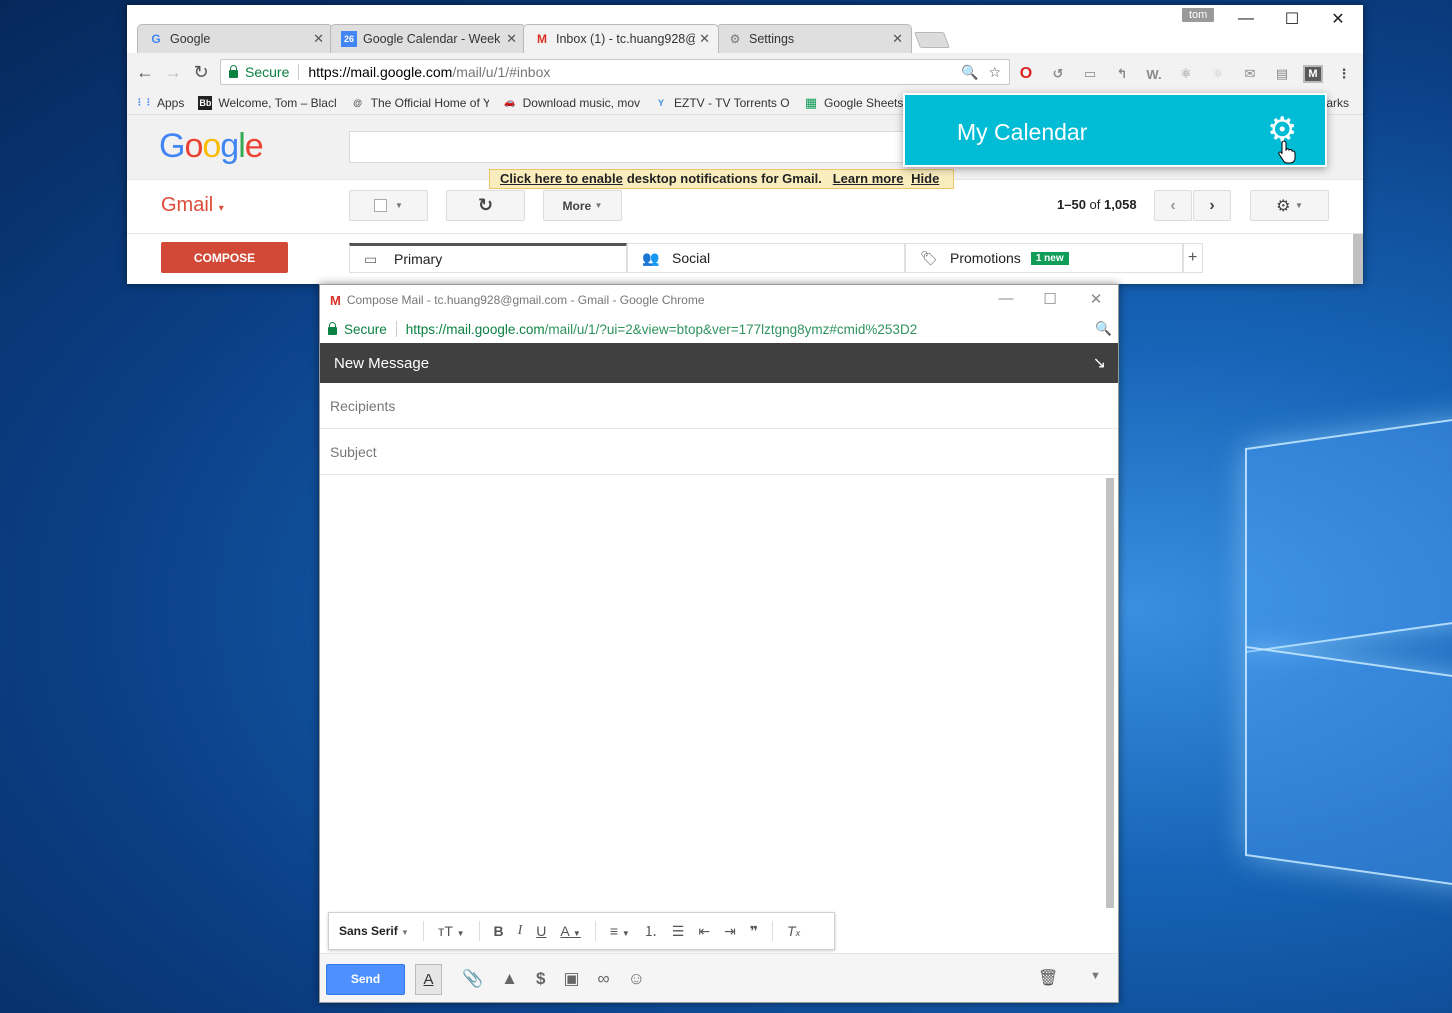 This screenshot has width=1452, height=1013. What do you see at coordinates (1198, 15) in the screenshot?
I see `profile-badge: tom` at bounding box center [1198, 15].